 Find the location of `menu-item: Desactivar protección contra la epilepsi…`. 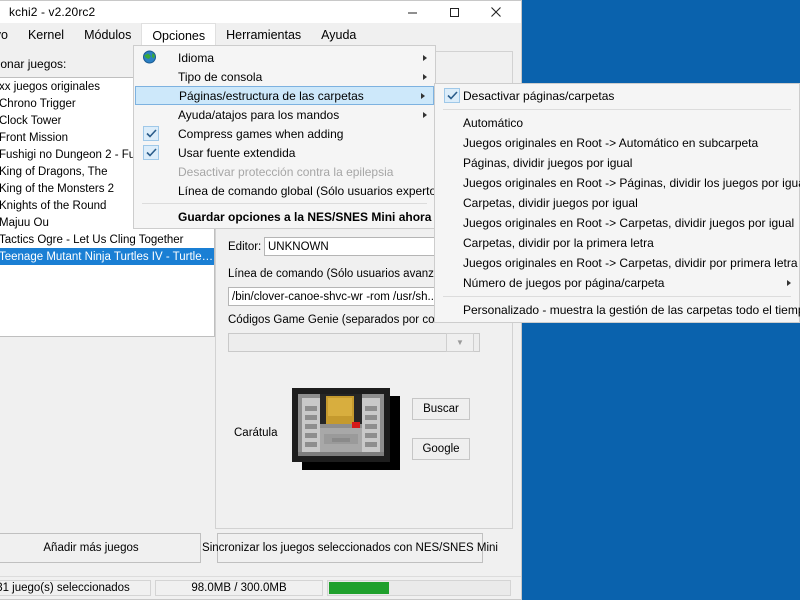

menu-item: Desactivar protección contra la epilepsi… is located at coordinates (284, 171).